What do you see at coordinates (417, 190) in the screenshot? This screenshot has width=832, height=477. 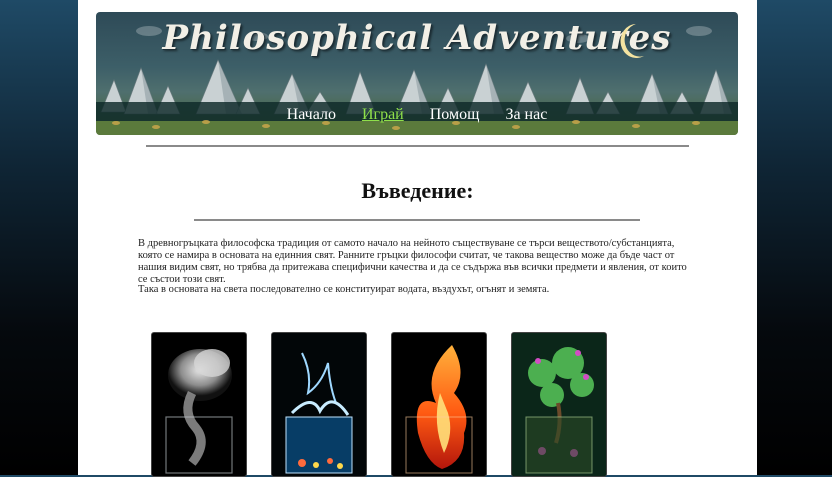 I see `page-heading: Въведение:` at bounding box center [417, 190].